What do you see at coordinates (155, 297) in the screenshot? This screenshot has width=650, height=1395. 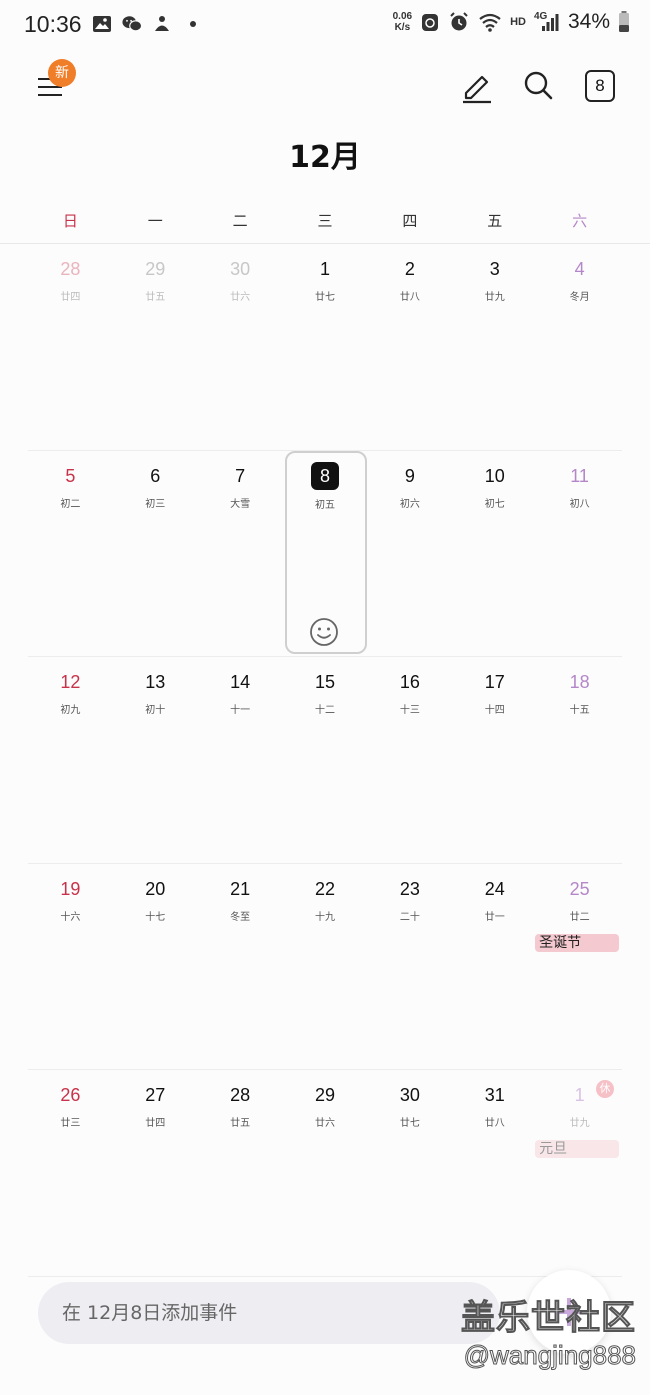 I see `lunar-date: 廿五` at bounding box center [155, 297].